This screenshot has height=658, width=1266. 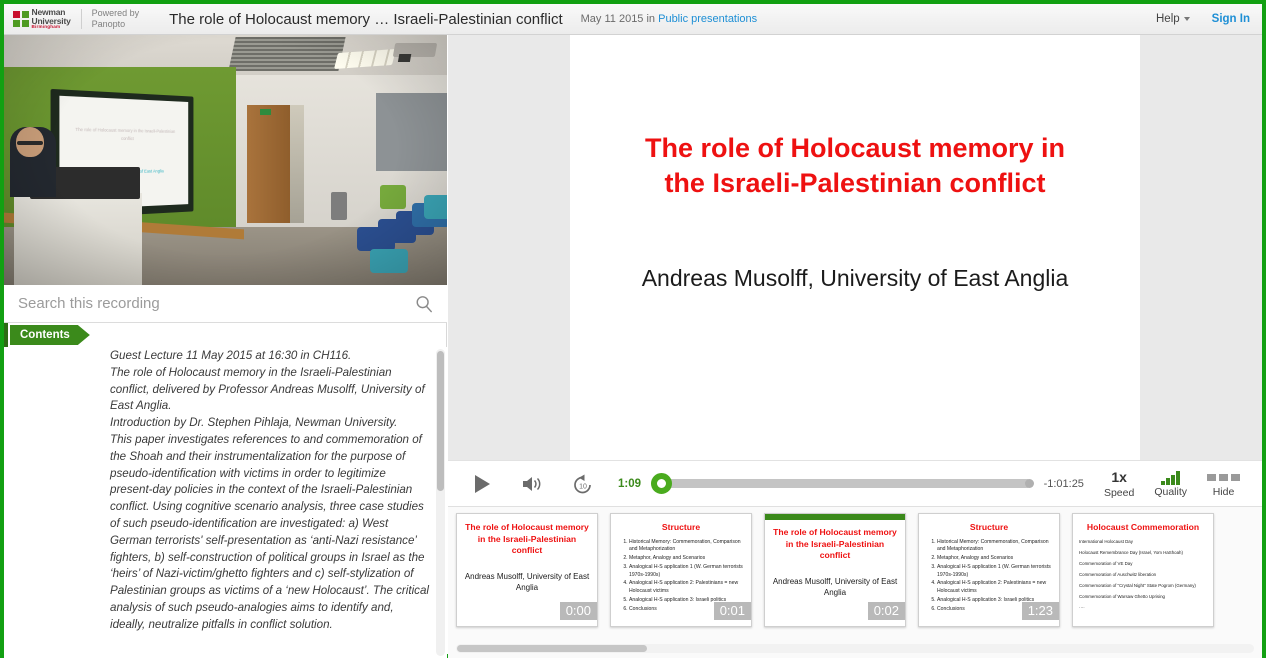 What do you see at coordinates (1119, 492) in the screenshot?
I see `speed-label: Speed` at bounding box center [1119, 492].